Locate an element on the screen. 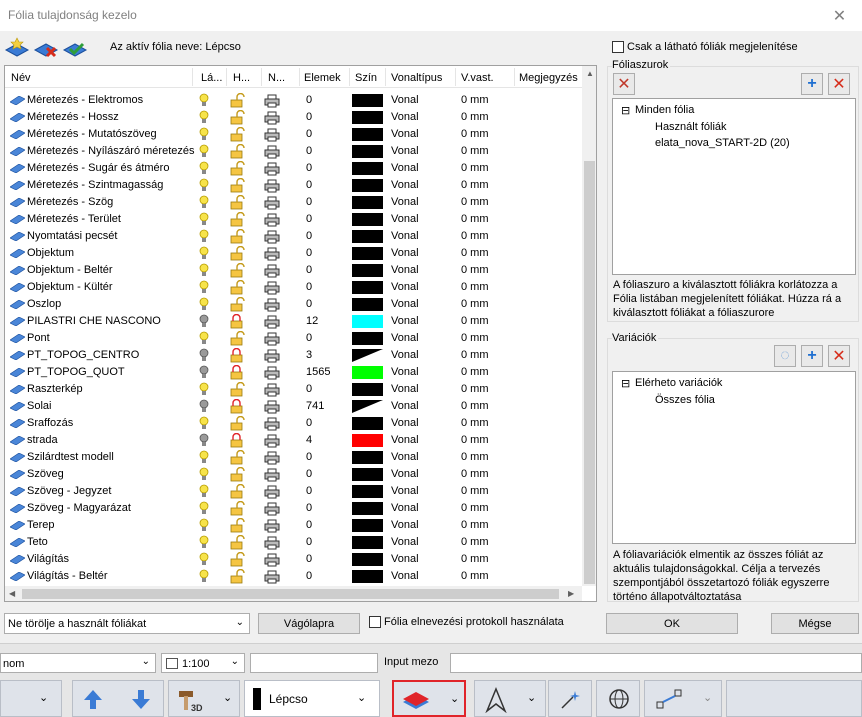 The image size is (862, 717). table-row: Objektum - Kültér 0 Vonal 0 mm is located at coordinates (293, 287).